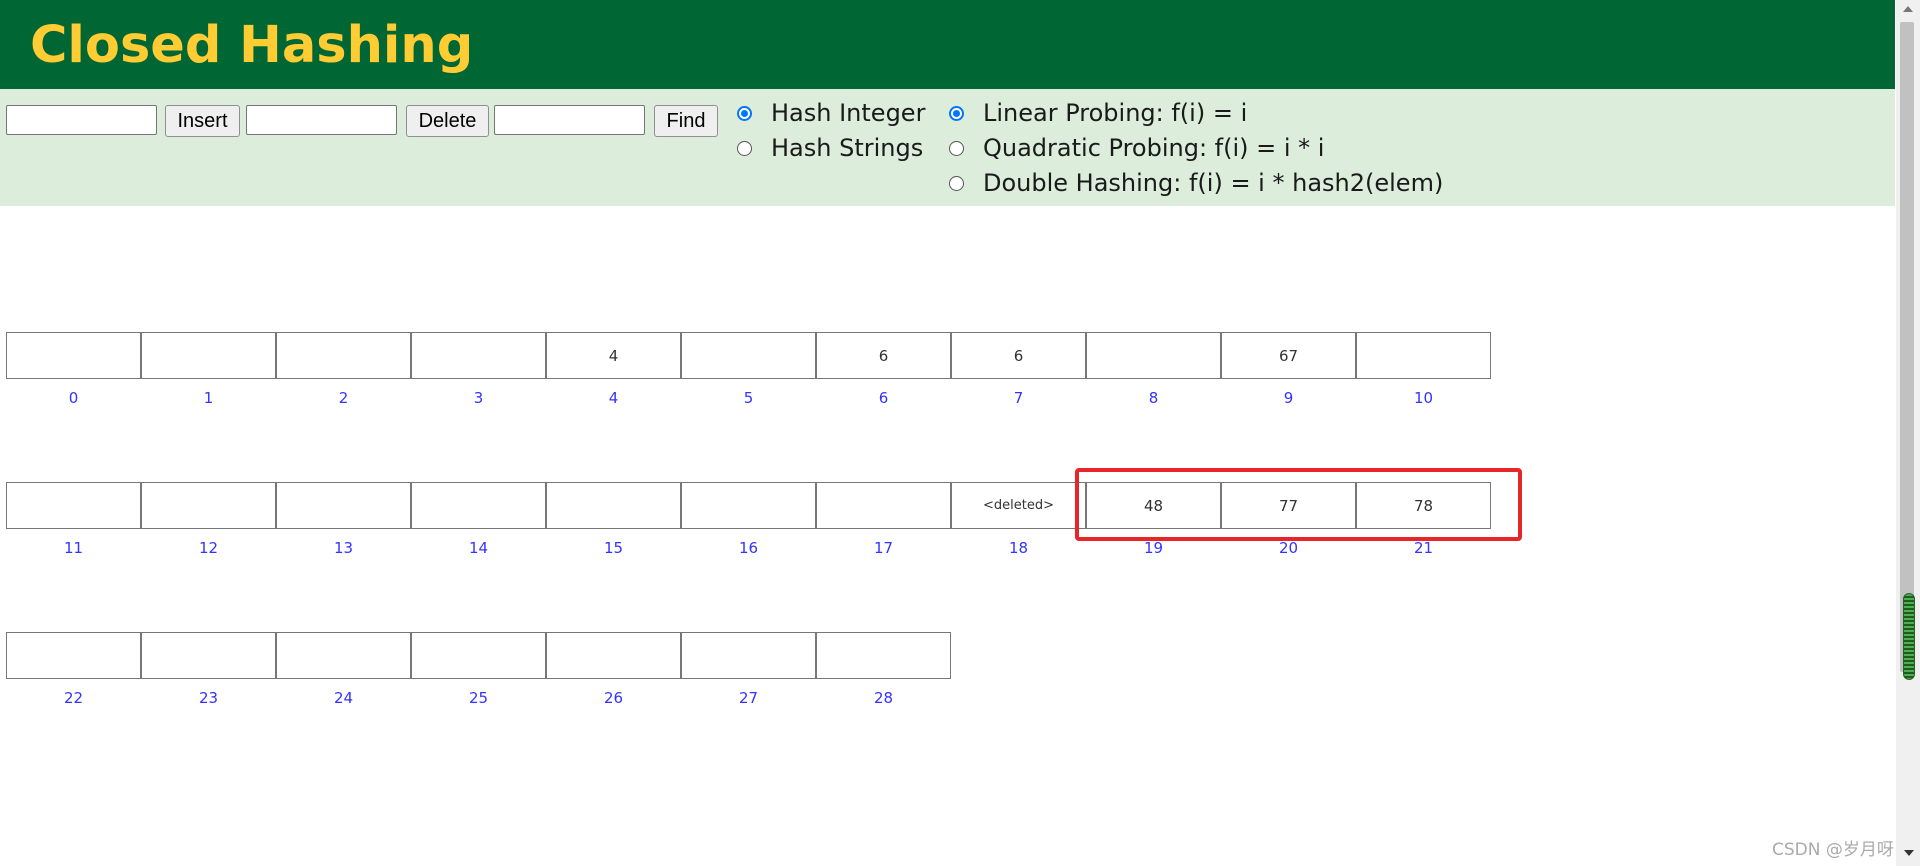 Image resolution: width=1920 pixels, height=866 pixels. I want to click on scrollbar-grip-icon, so click(1909, 636).